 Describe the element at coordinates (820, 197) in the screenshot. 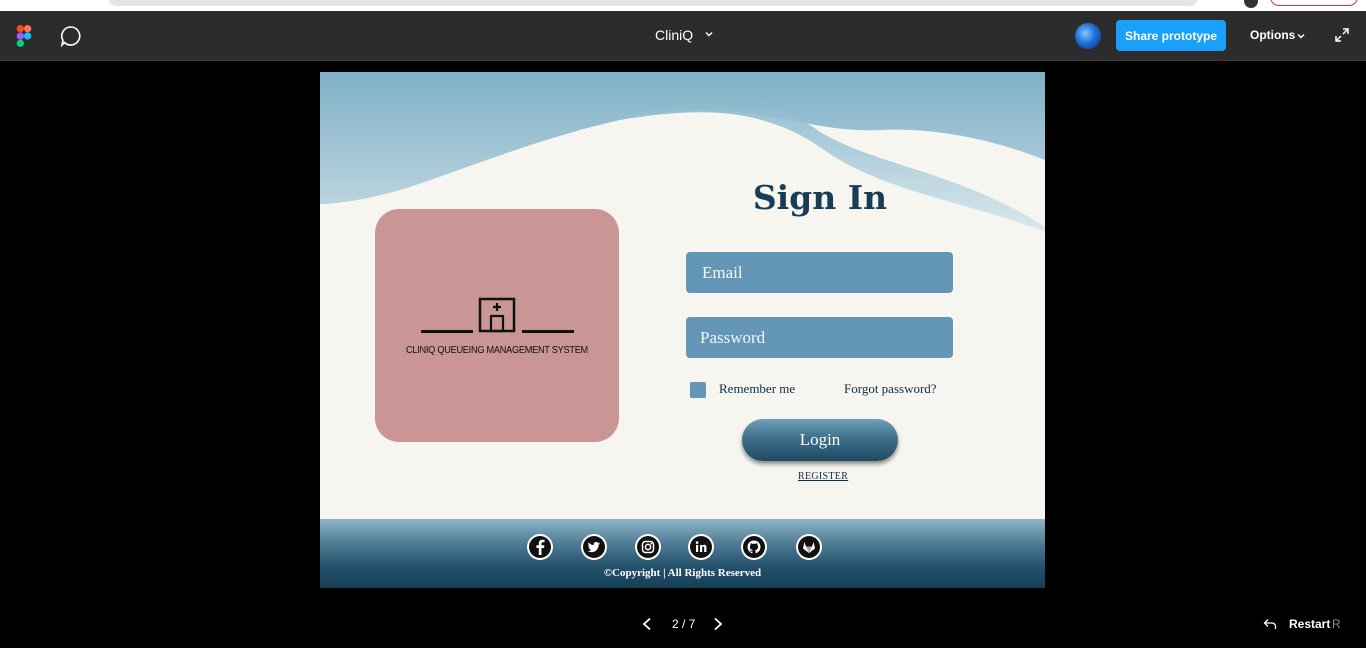

I see `page-title: Sign In` at that location.